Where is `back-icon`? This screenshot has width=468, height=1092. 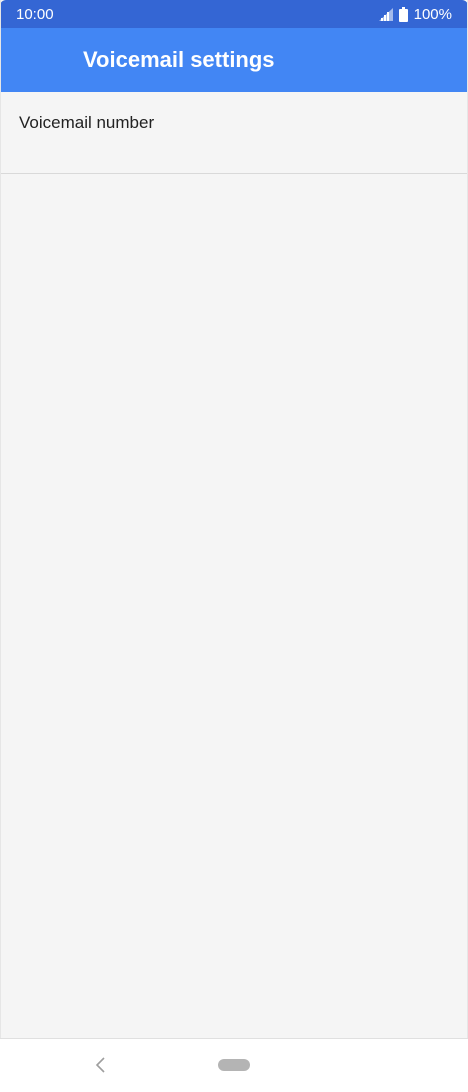 back-icon is located at coordinates (101, 1065).